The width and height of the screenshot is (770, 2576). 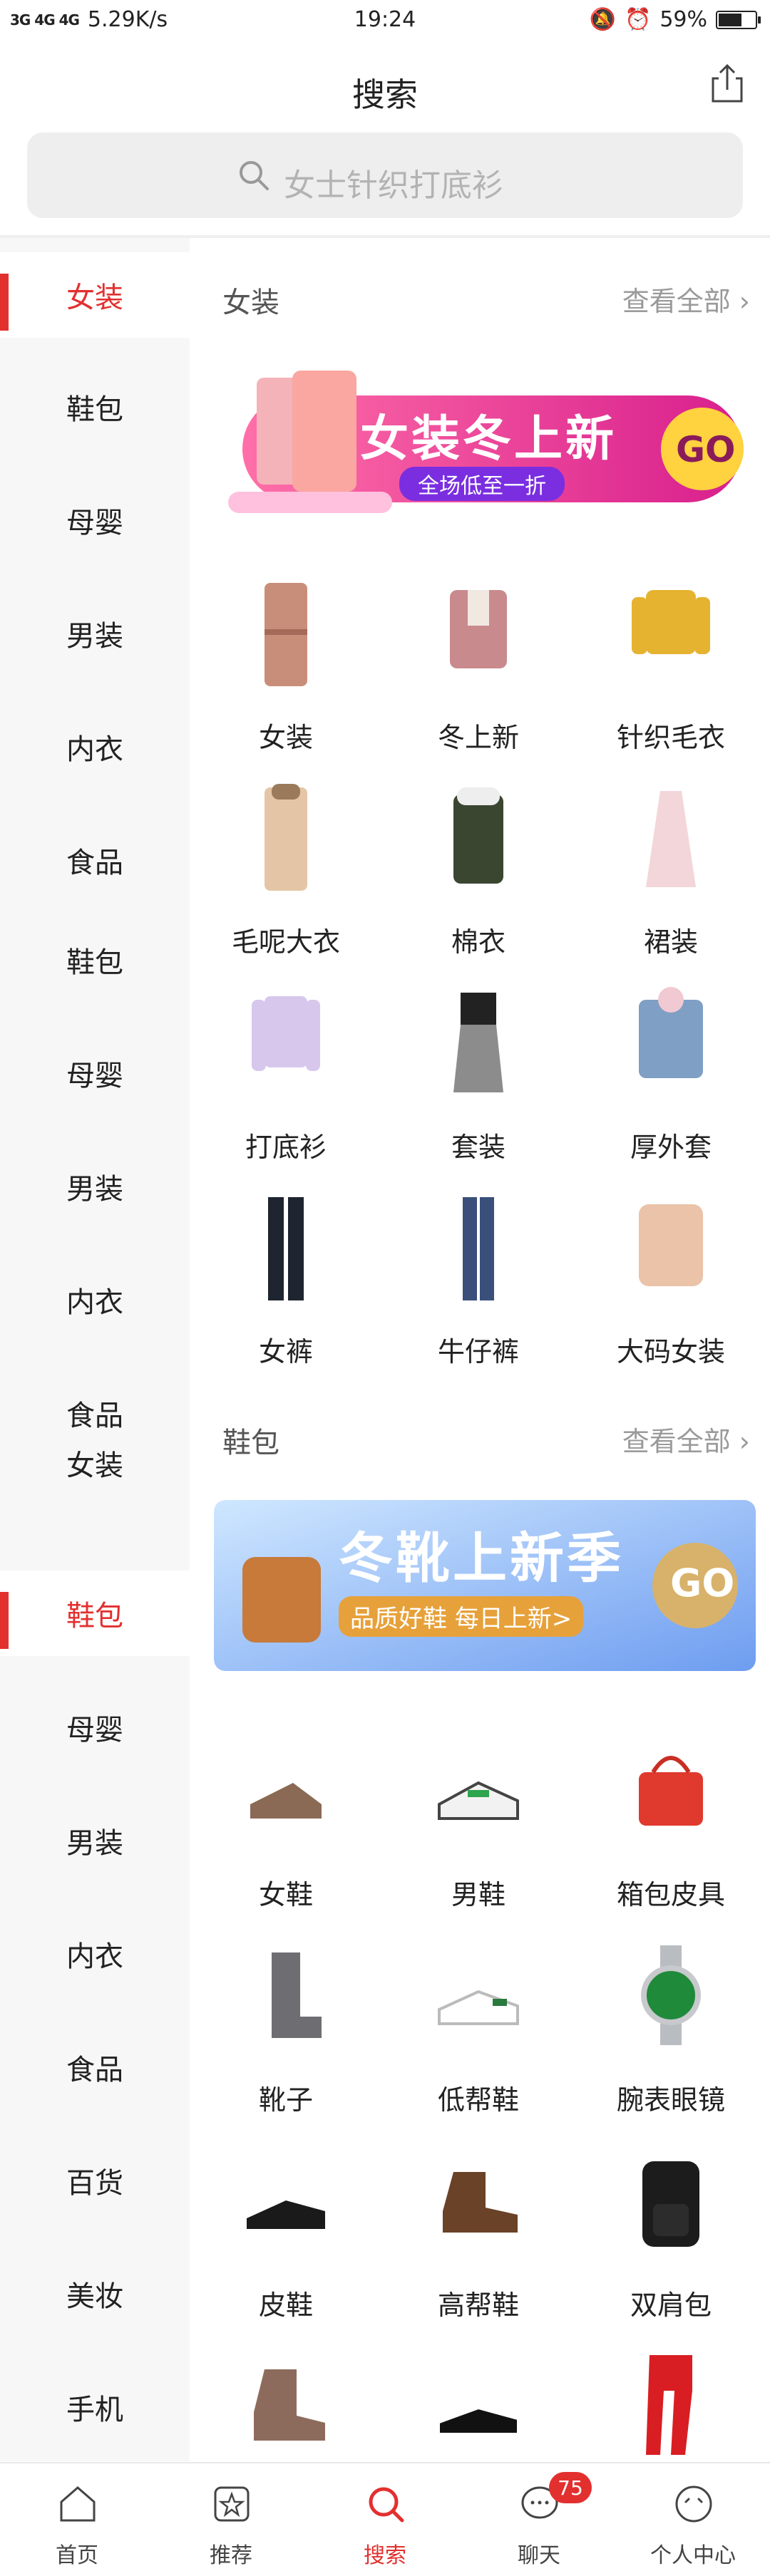 I want to click on dress-image, so click(x=671, y=839).